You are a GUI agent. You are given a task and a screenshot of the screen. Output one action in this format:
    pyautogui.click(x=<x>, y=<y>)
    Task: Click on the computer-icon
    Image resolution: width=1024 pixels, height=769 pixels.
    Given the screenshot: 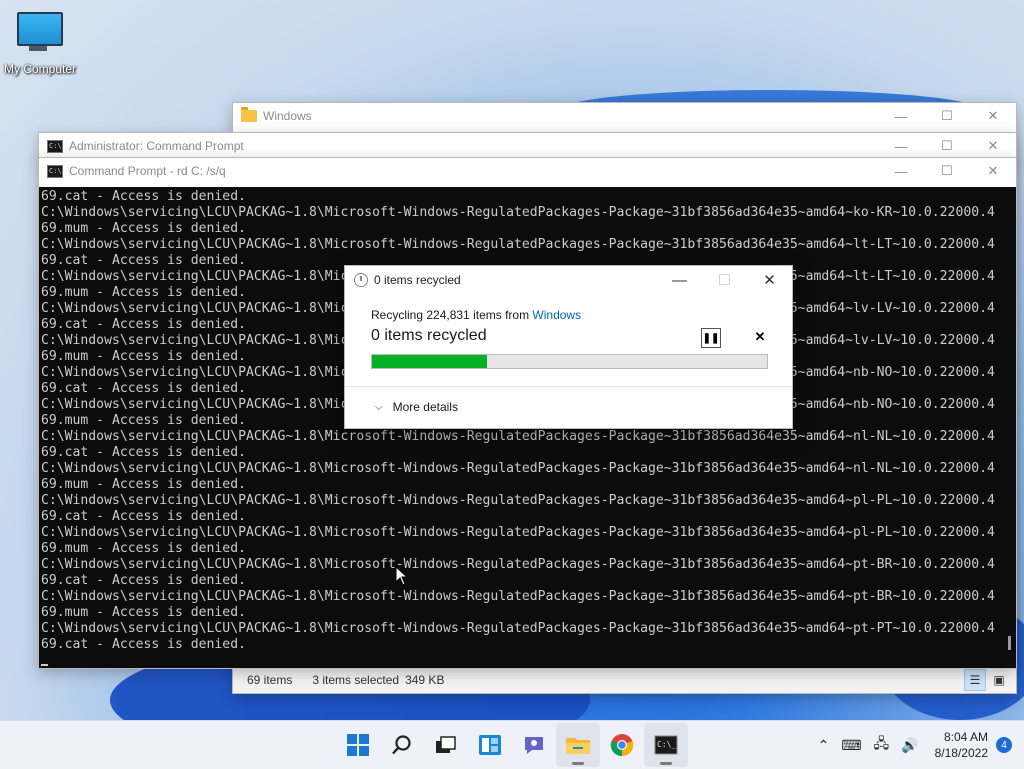 What is the action you would take?
    pyautogui.click(x=40, y=31)
    